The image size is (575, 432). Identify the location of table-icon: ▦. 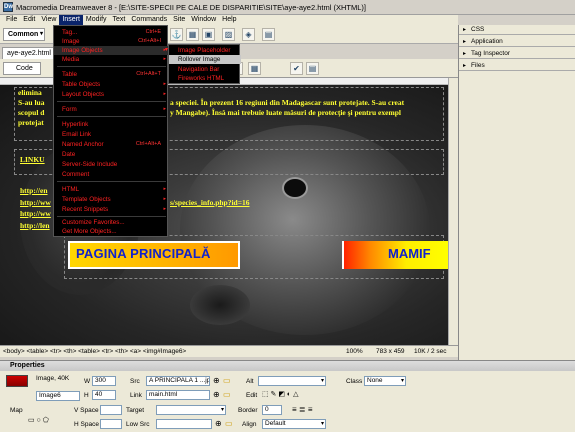
(192, 34).